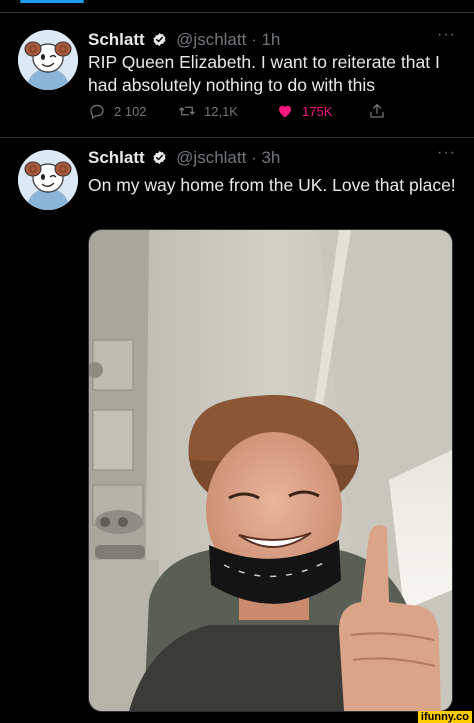  I want to click on divider, so click(237, 12).